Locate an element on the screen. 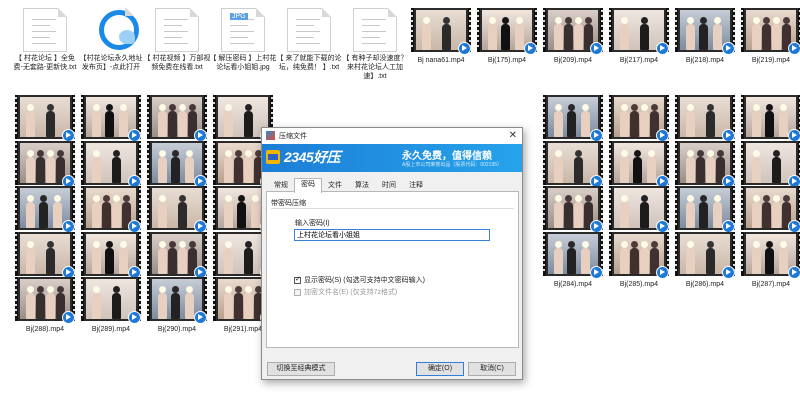 This screenshot has height=405, width=800. video-file: Bj(269).mp4 is located at coordinates (770, 214).